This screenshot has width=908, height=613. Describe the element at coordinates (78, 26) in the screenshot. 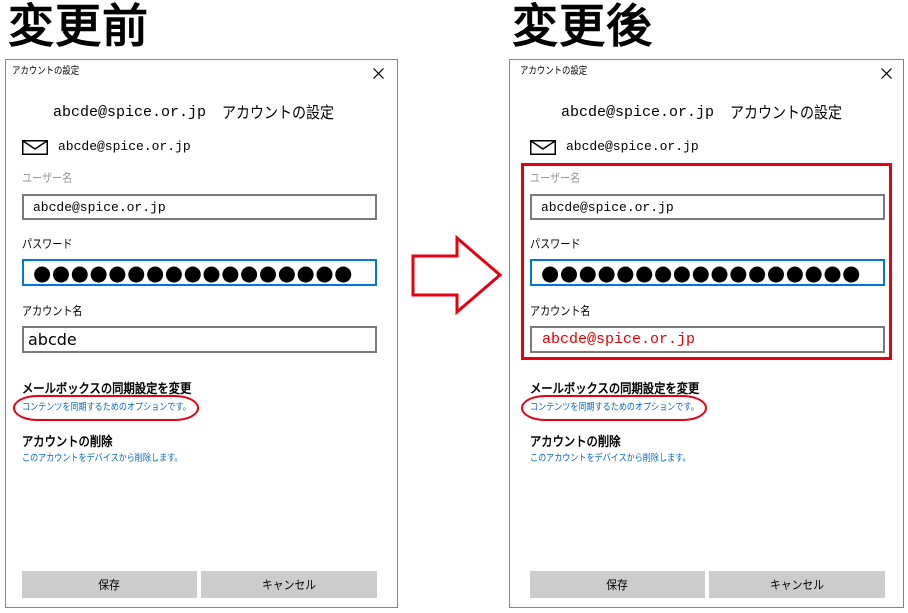

I see `panel-heading: 変更前` at that location.